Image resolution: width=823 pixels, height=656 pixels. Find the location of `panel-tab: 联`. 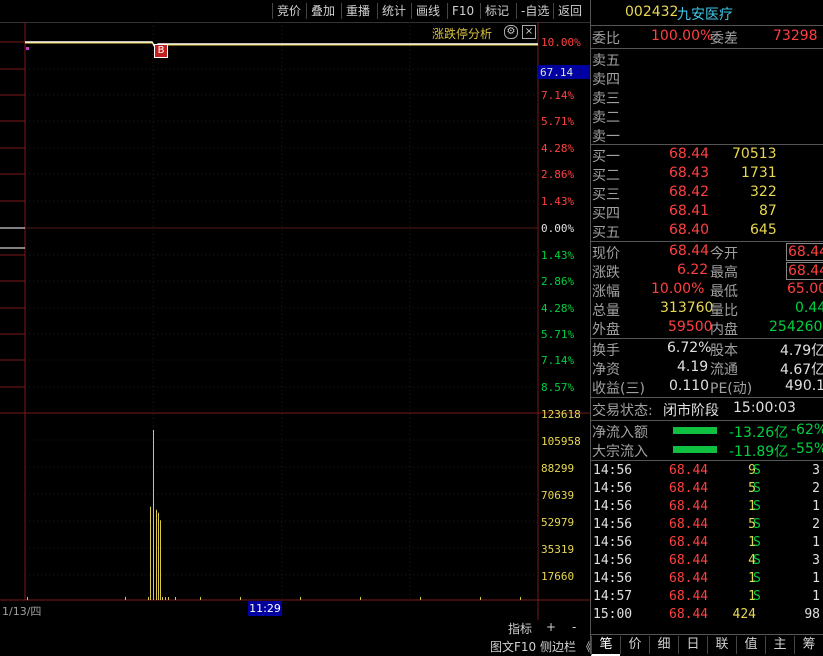

panel-tab: 联 is located at coordinates (721, 645).